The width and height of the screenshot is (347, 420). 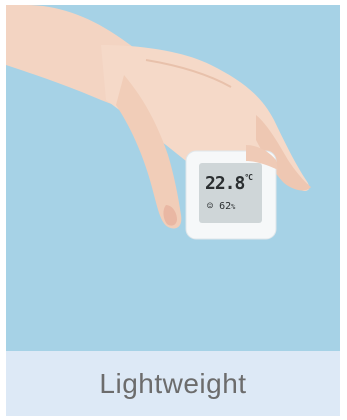 What do you see at coordinates (225, 206) in the screenshot?
I see `humidity-readout: 62` at bounding box center [225, 206].